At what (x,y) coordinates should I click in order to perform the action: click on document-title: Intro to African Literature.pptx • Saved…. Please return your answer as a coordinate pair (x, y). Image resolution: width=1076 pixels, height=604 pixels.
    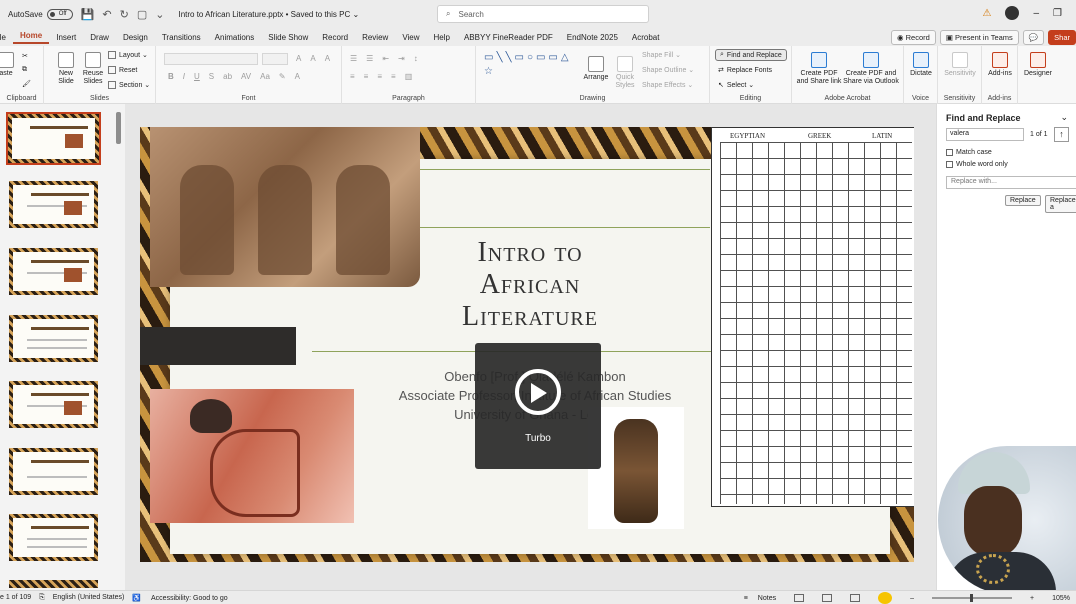
    Looking at the image, I should click on (268, 14).